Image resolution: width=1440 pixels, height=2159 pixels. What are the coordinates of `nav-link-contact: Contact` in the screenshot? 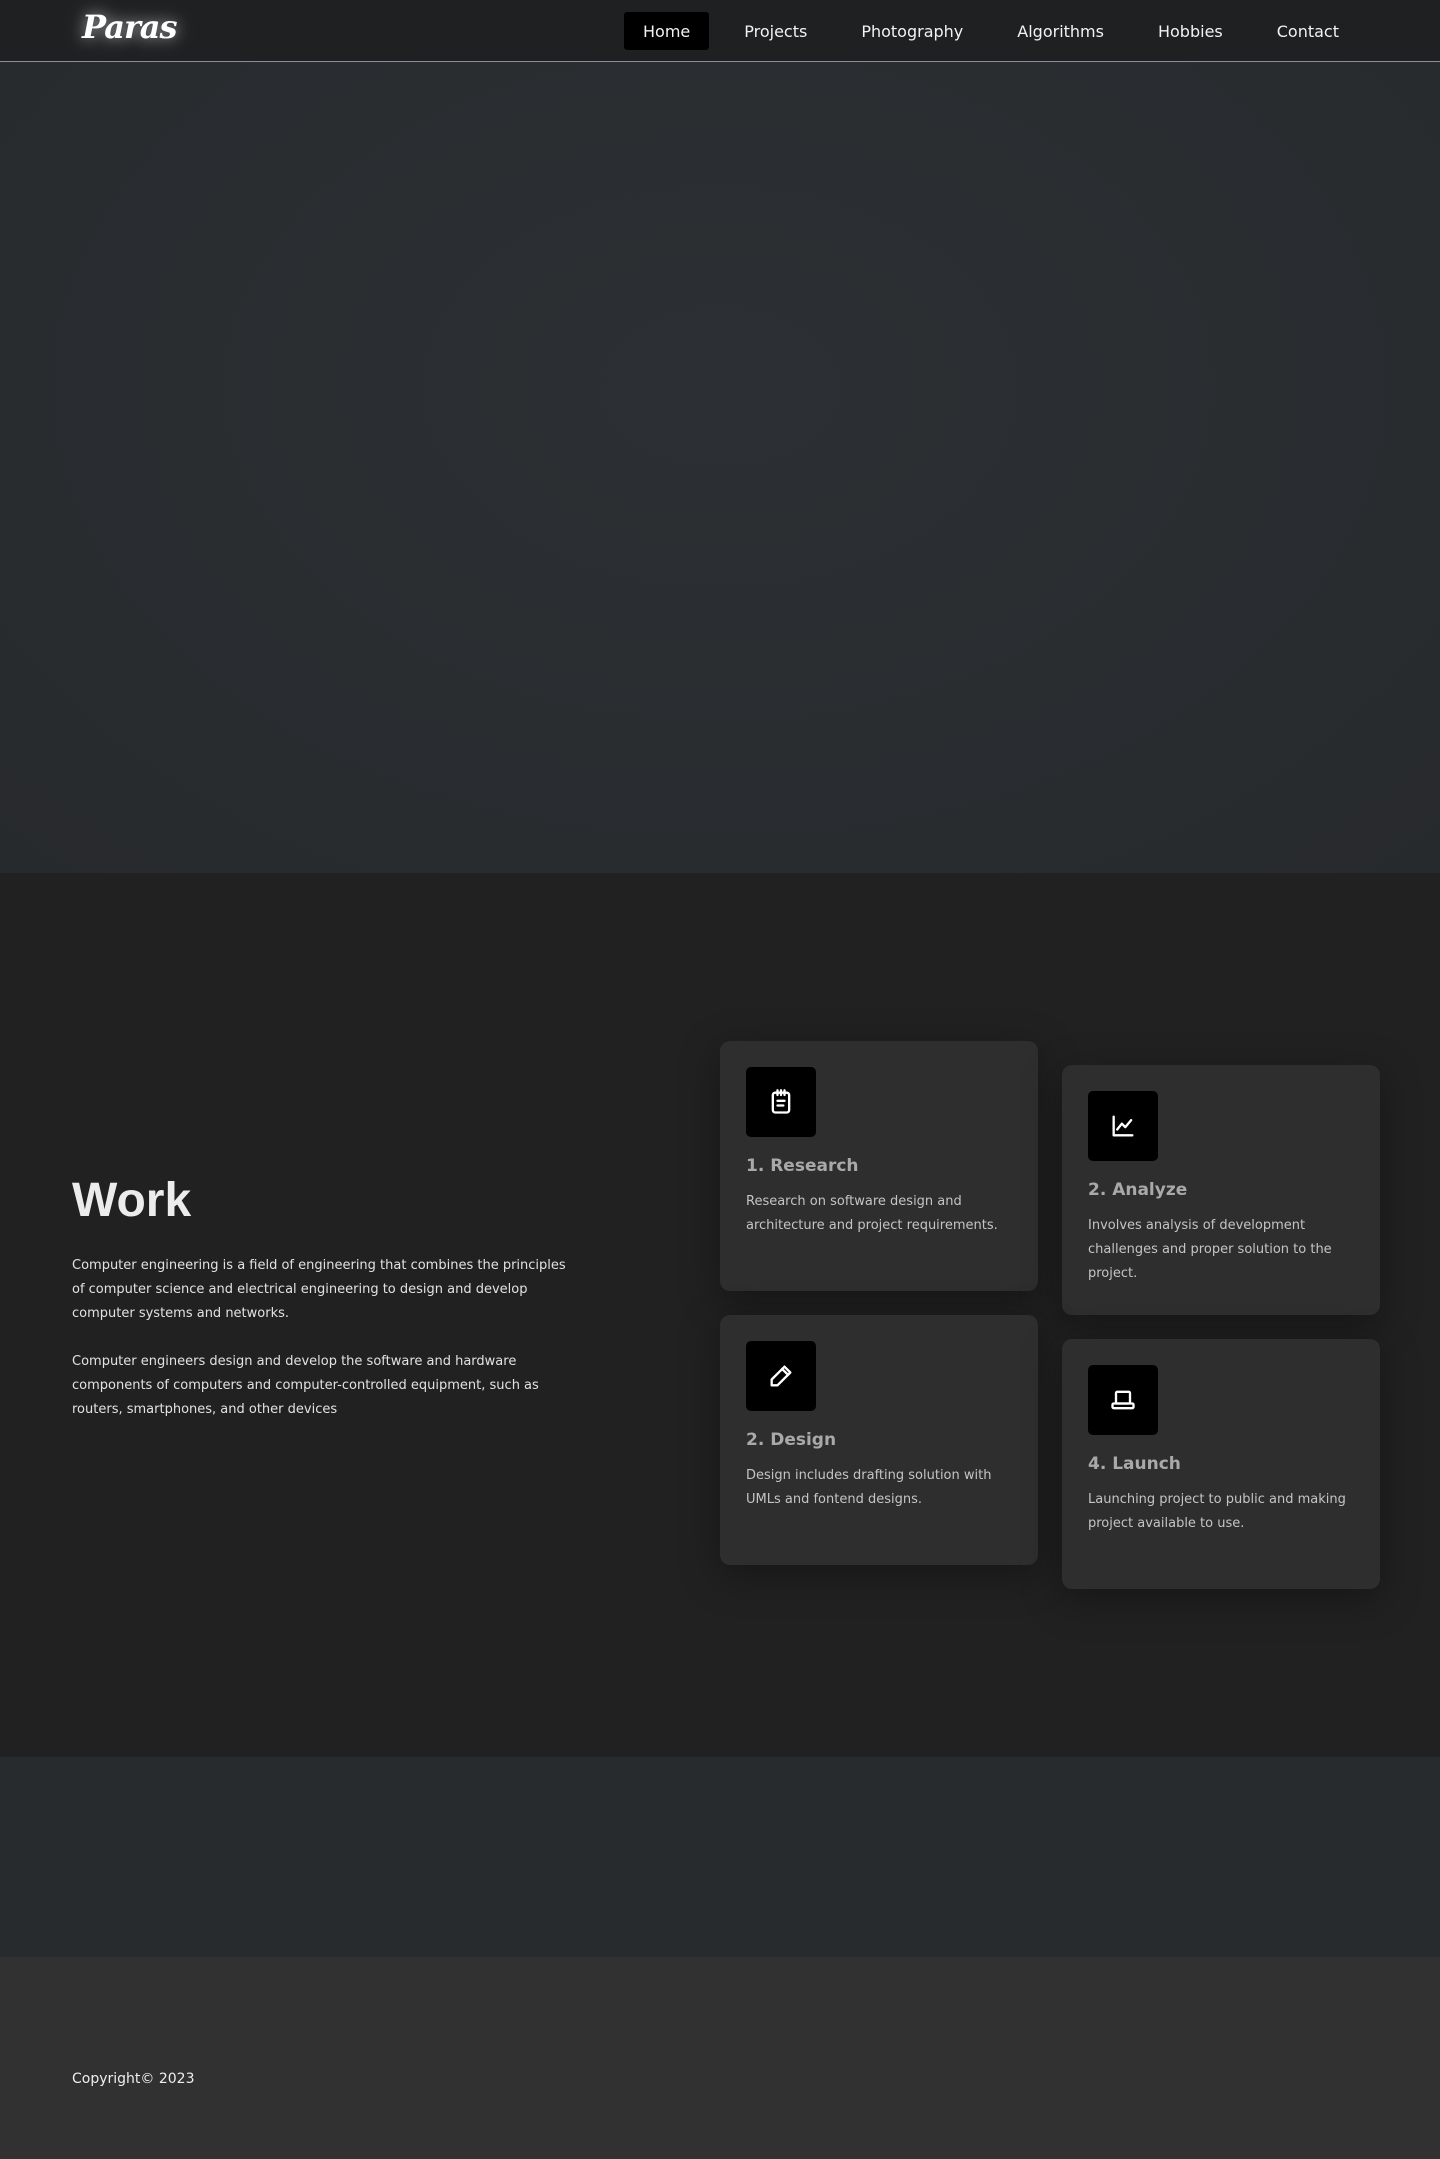 It's located at (1308, 31).